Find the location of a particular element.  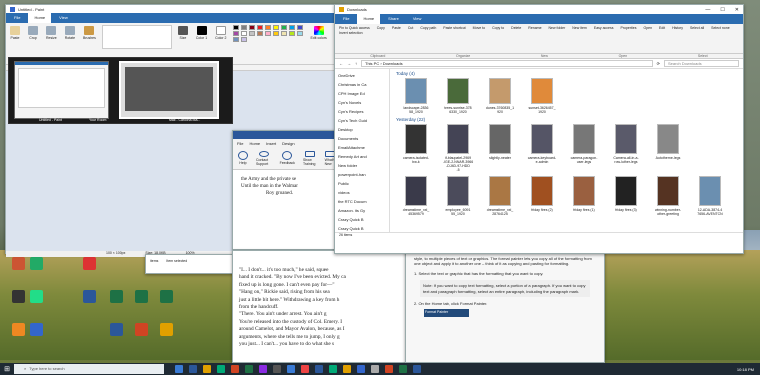

file-item: landscape-2836 58_1920 is located at coordinates (416, 96).